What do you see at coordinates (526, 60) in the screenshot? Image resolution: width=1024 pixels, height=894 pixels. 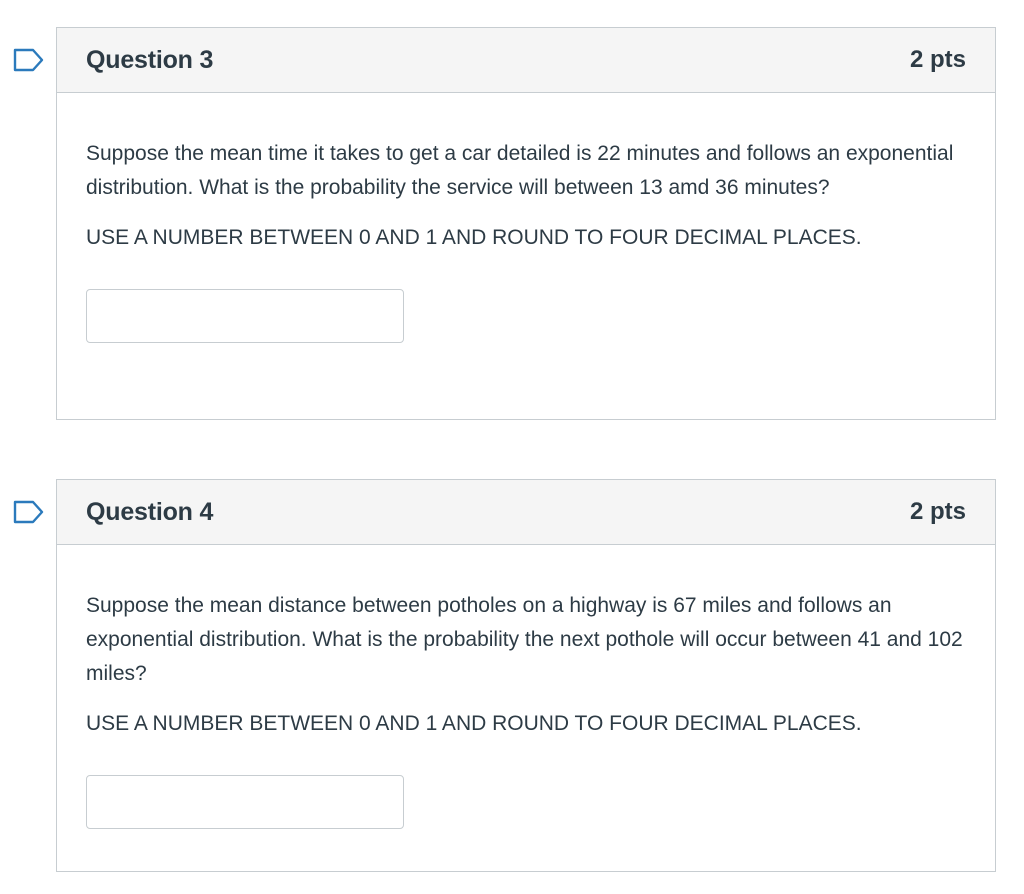 I see `question-header: Question 3 2 pts` at bounding box center [526, 60].